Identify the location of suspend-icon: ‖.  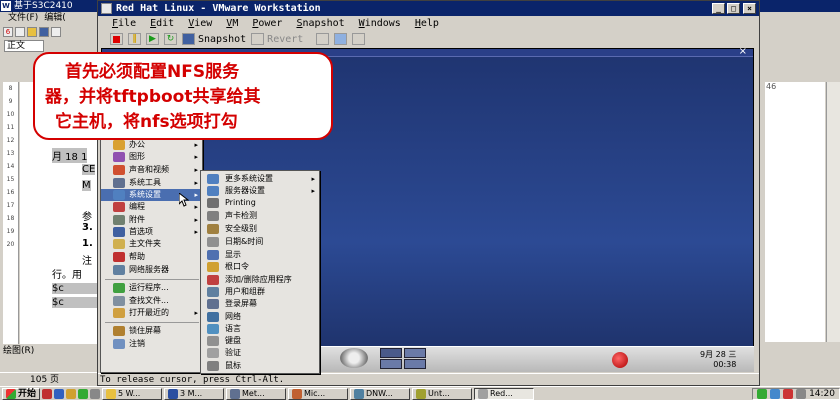
(134, 39).